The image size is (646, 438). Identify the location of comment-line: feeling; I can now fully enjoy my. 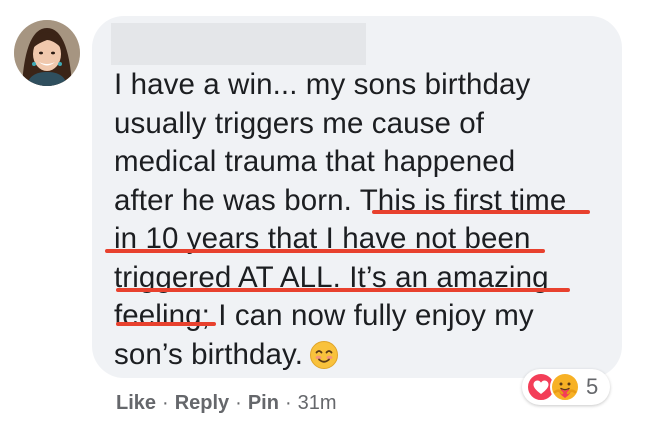
(324, 315).